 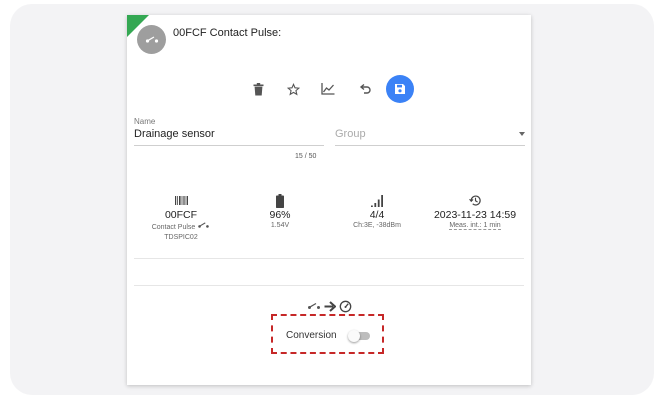 I want to click on name-label: Name, so click(x=145, y=121).